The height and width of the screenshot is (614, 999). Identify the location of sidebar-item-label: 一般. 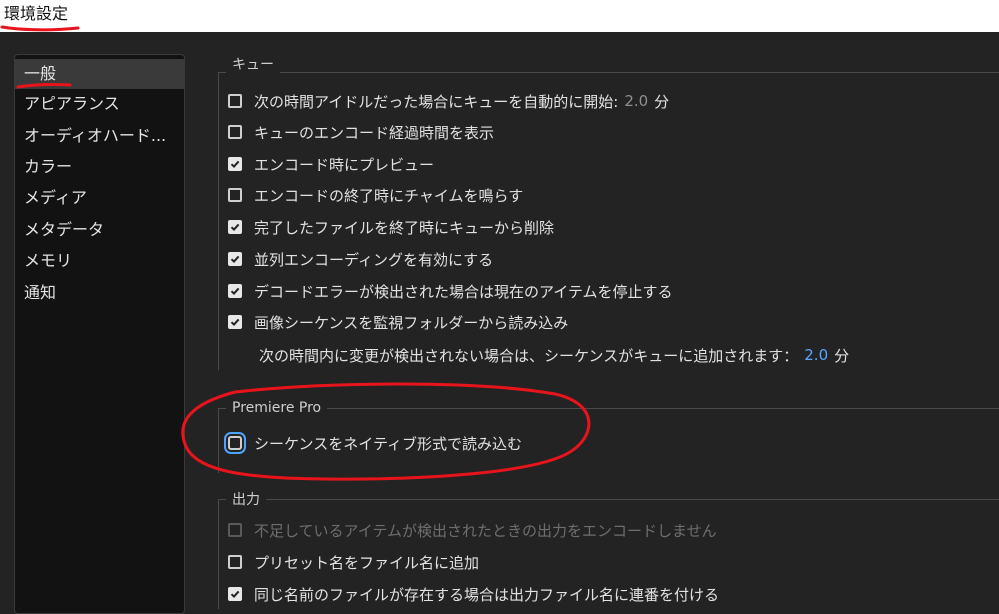
(40, 73).